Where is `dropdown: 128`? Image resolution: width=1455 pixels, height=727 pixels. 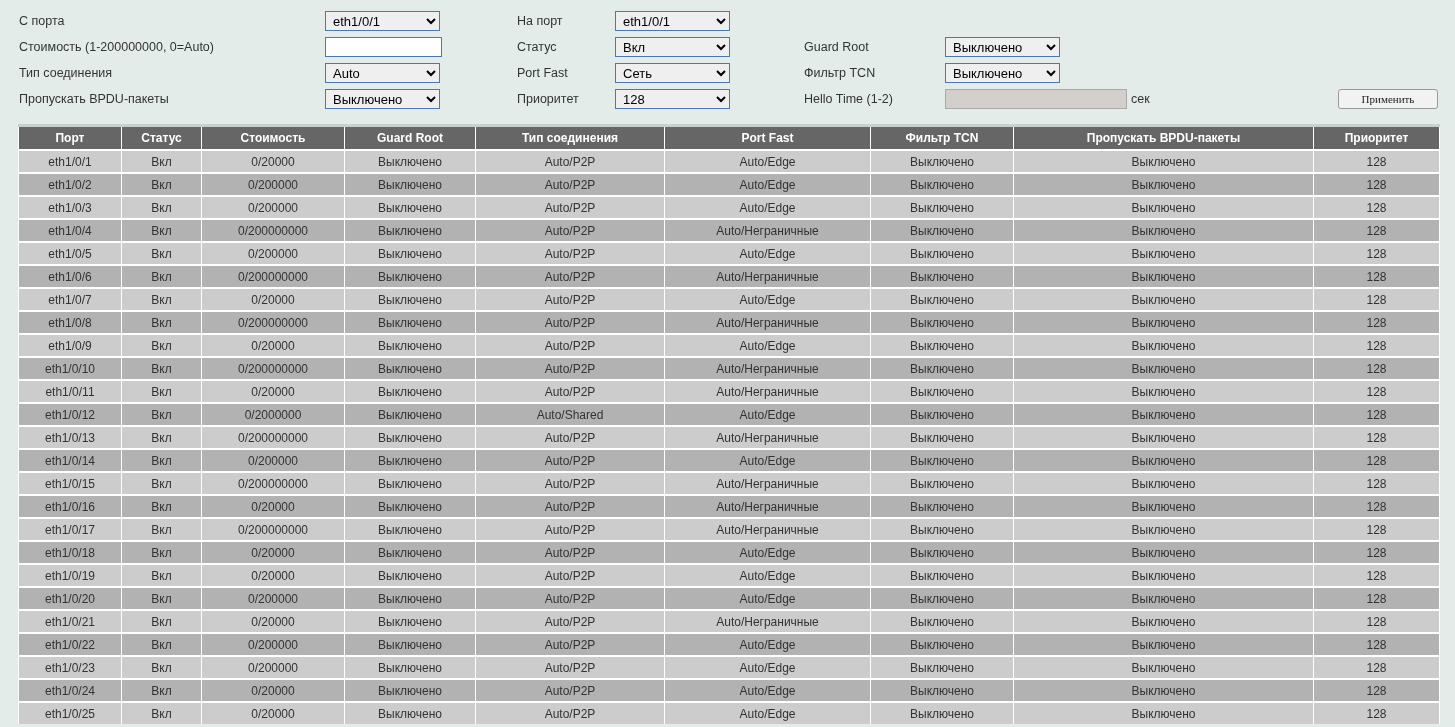
dropdown: 128 is located at coordinates (672, 99).